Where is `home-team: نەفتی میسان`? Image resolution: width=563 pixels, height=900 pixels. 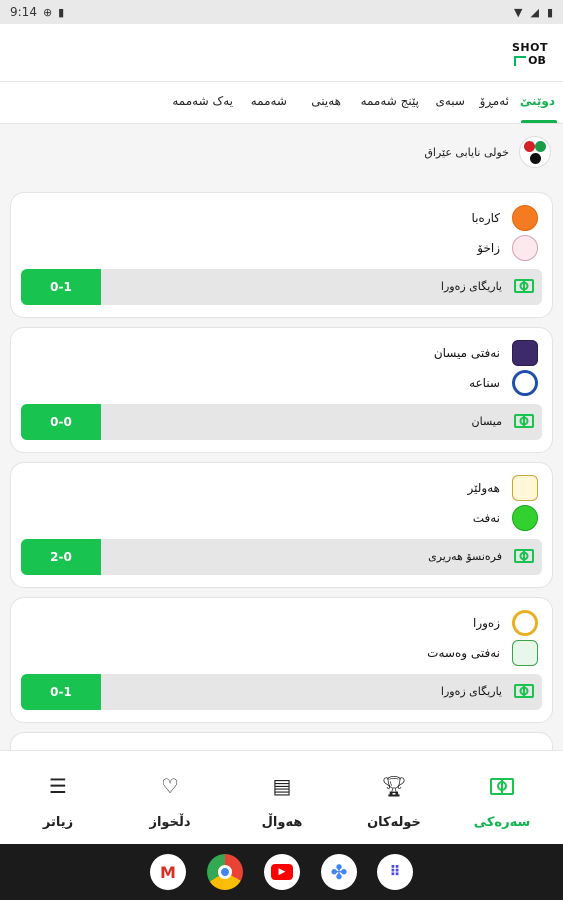 home-team: نەفتی میسان is located at coordinates (486, 353).